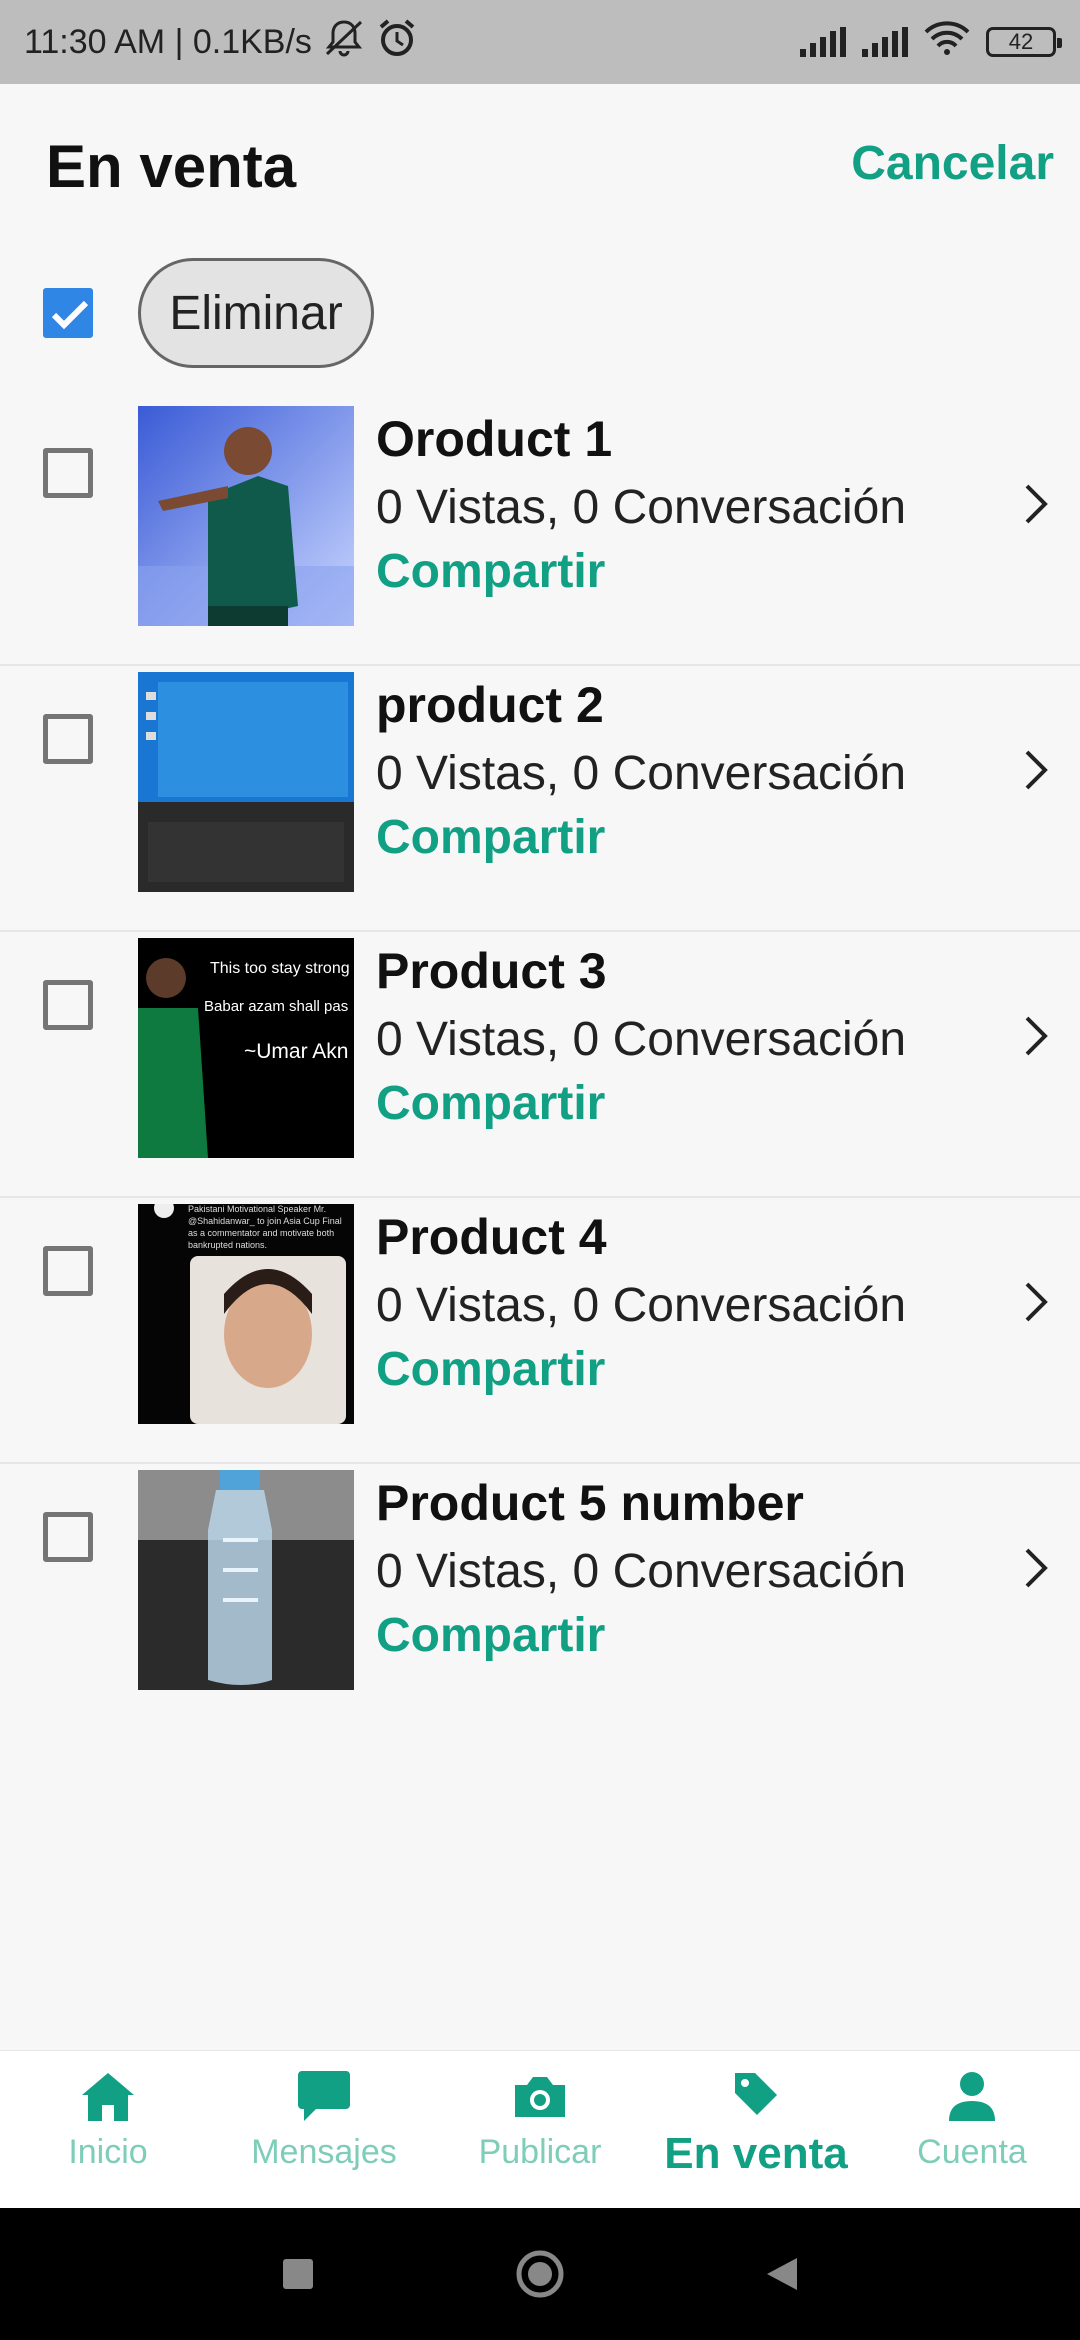 This screenshot has height=2340, width=1080. I want to click on check-icon, so click(70, 315).